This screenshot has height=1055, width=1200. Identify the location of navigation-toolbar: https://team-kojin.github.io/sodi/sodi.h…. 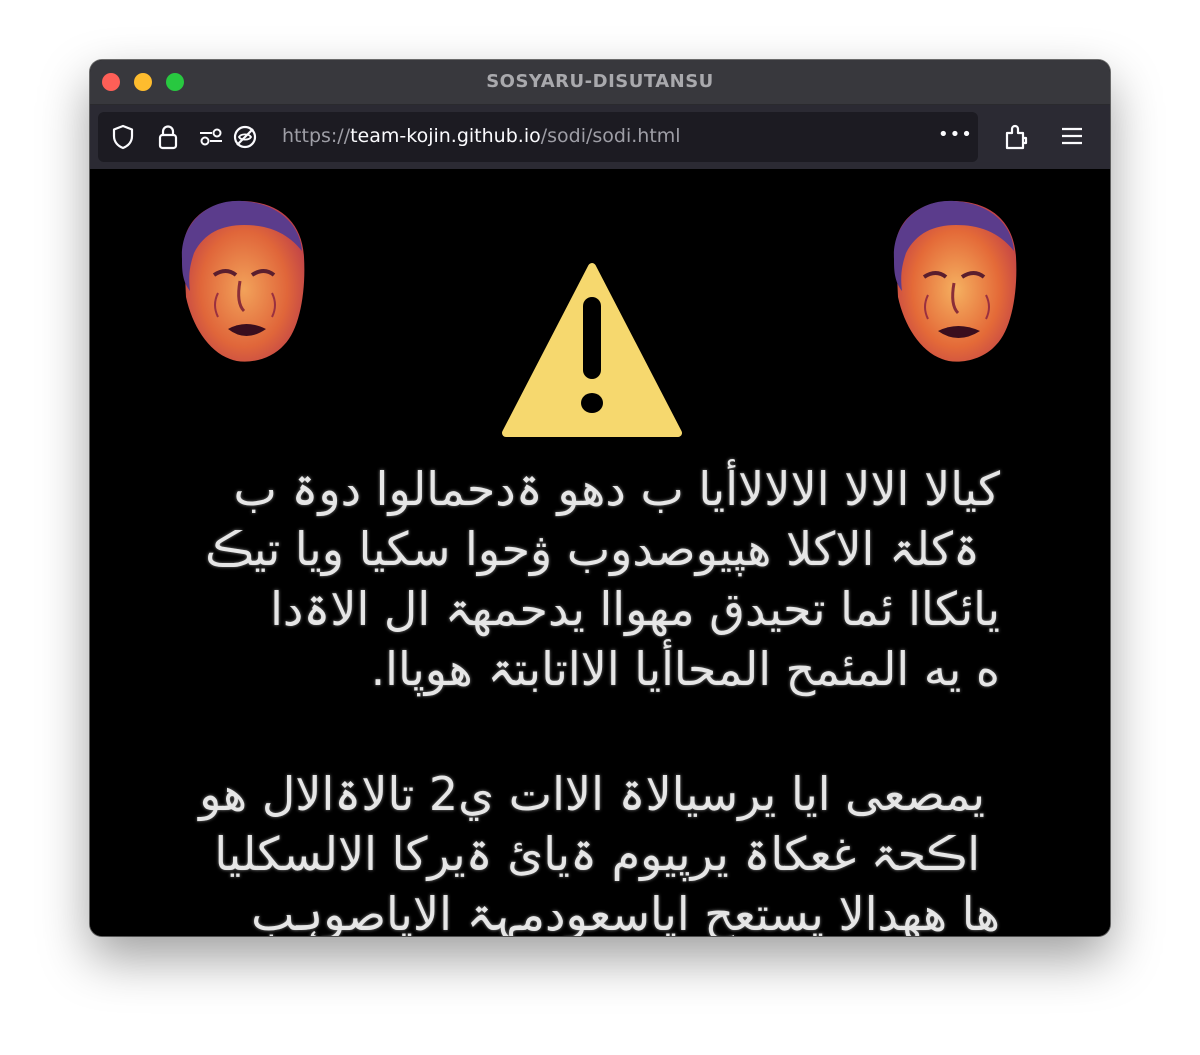
(600, 137).